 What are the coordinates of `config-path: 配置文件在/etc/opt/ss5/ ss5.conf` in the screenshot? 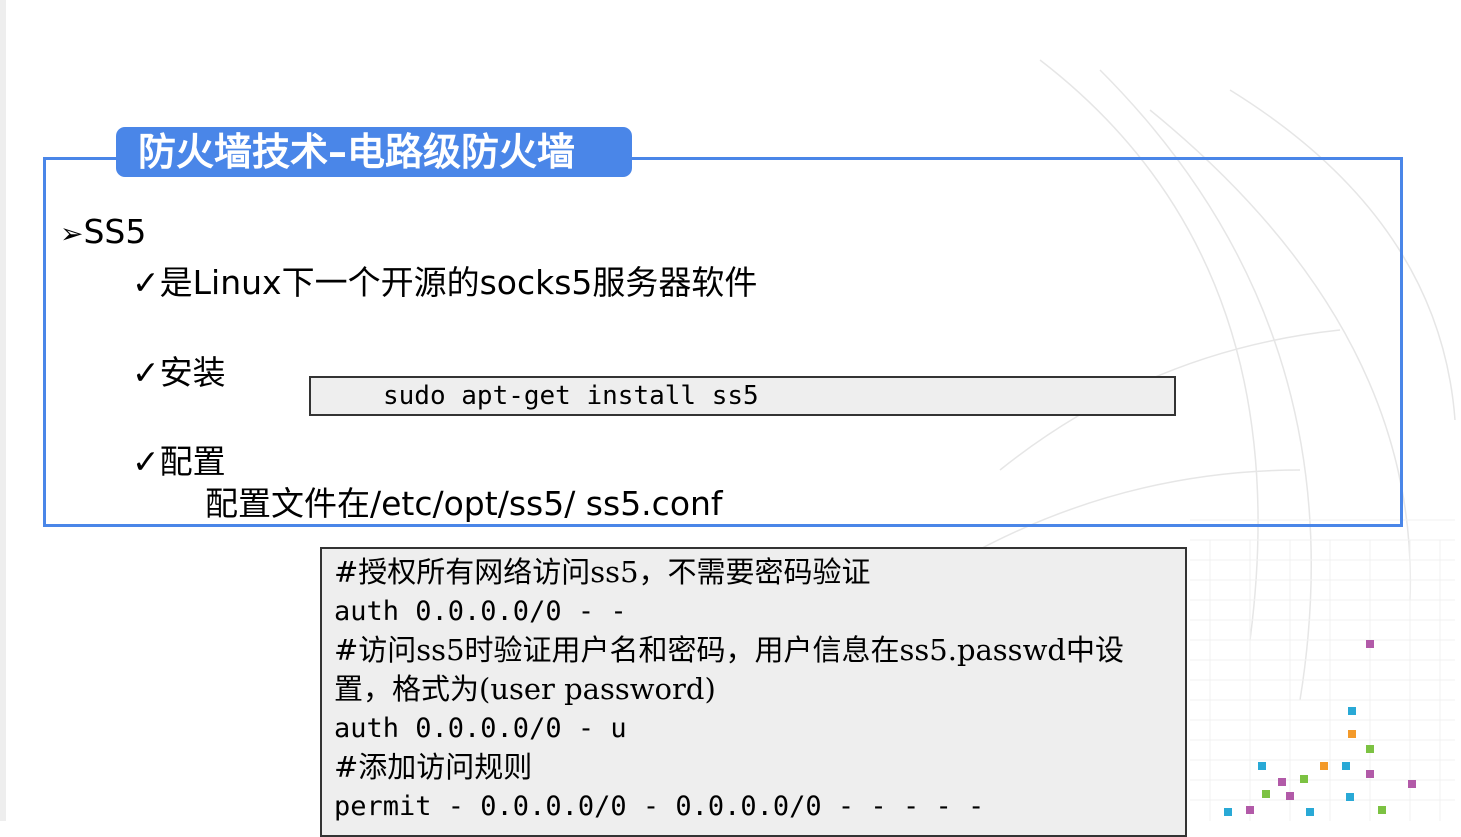 It's located at (464, 503).